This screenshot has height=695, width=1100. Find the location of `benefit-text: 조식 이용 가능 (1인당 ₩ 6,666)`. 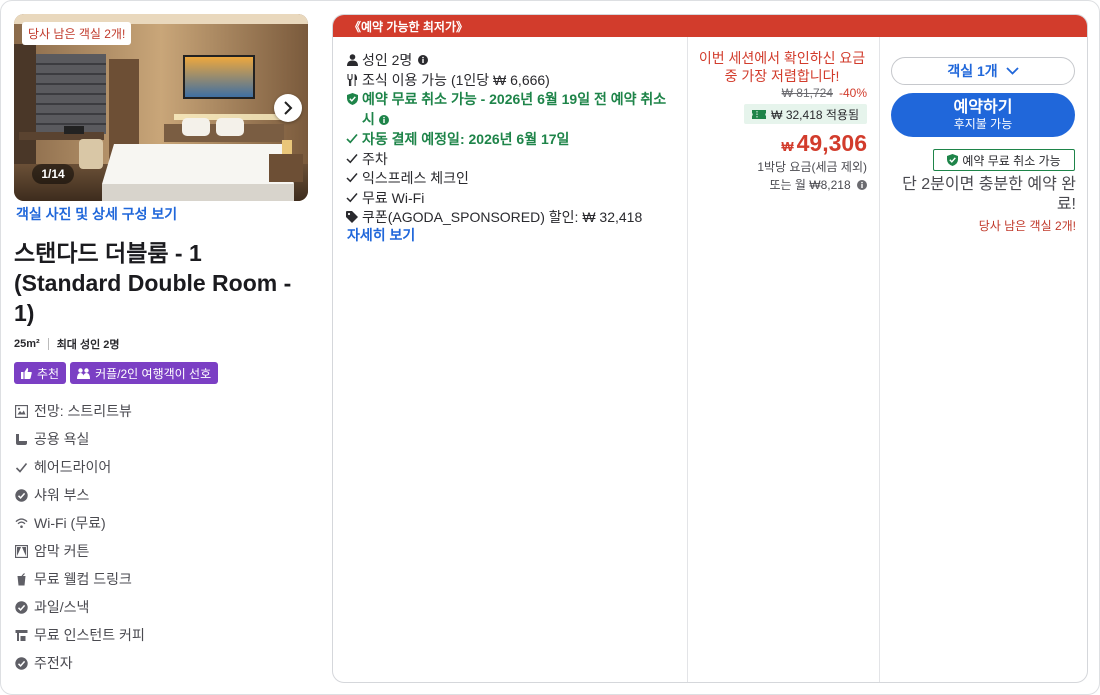

benefit-text: 조식 이용 가능 (1인당 ₩ 6,666) is located at coordinates (456, 79).